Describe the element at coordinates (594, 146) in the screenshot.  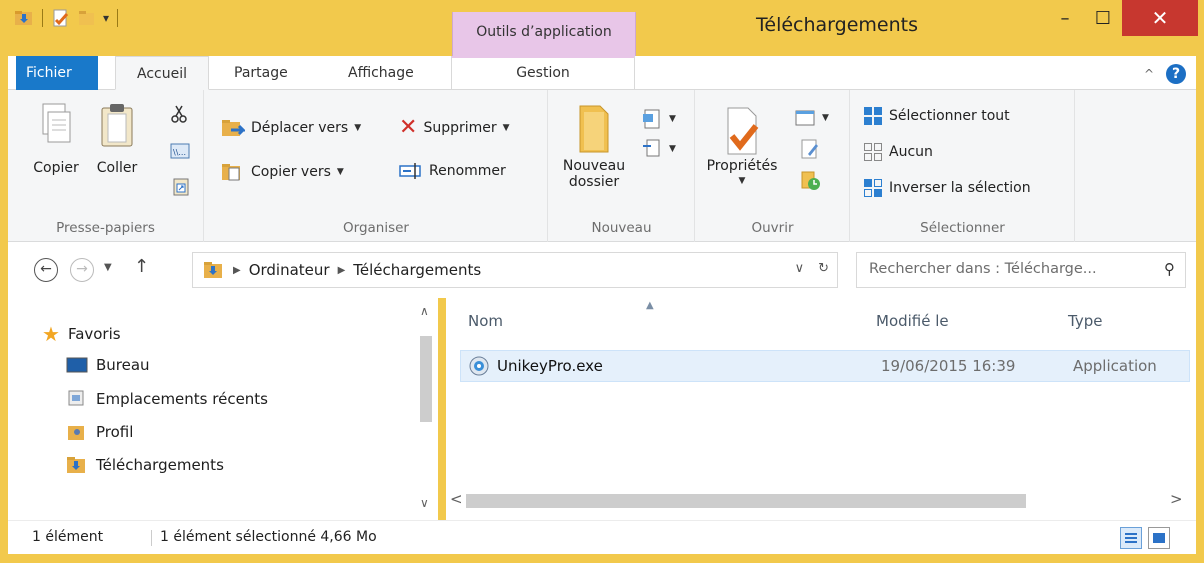
I see `new-folder-button: Nouveau dossier` at that location.